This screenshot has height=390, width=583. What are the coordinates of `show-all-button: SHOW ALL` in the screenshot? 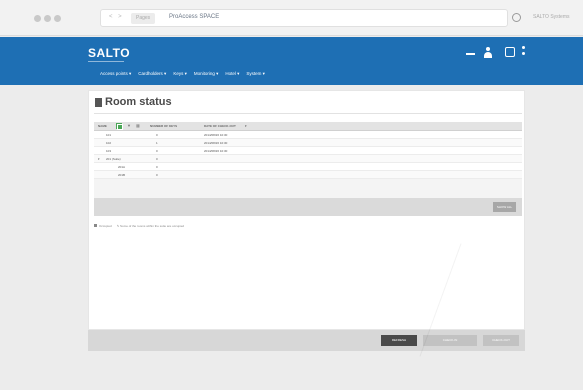 It's located at (504, 207).